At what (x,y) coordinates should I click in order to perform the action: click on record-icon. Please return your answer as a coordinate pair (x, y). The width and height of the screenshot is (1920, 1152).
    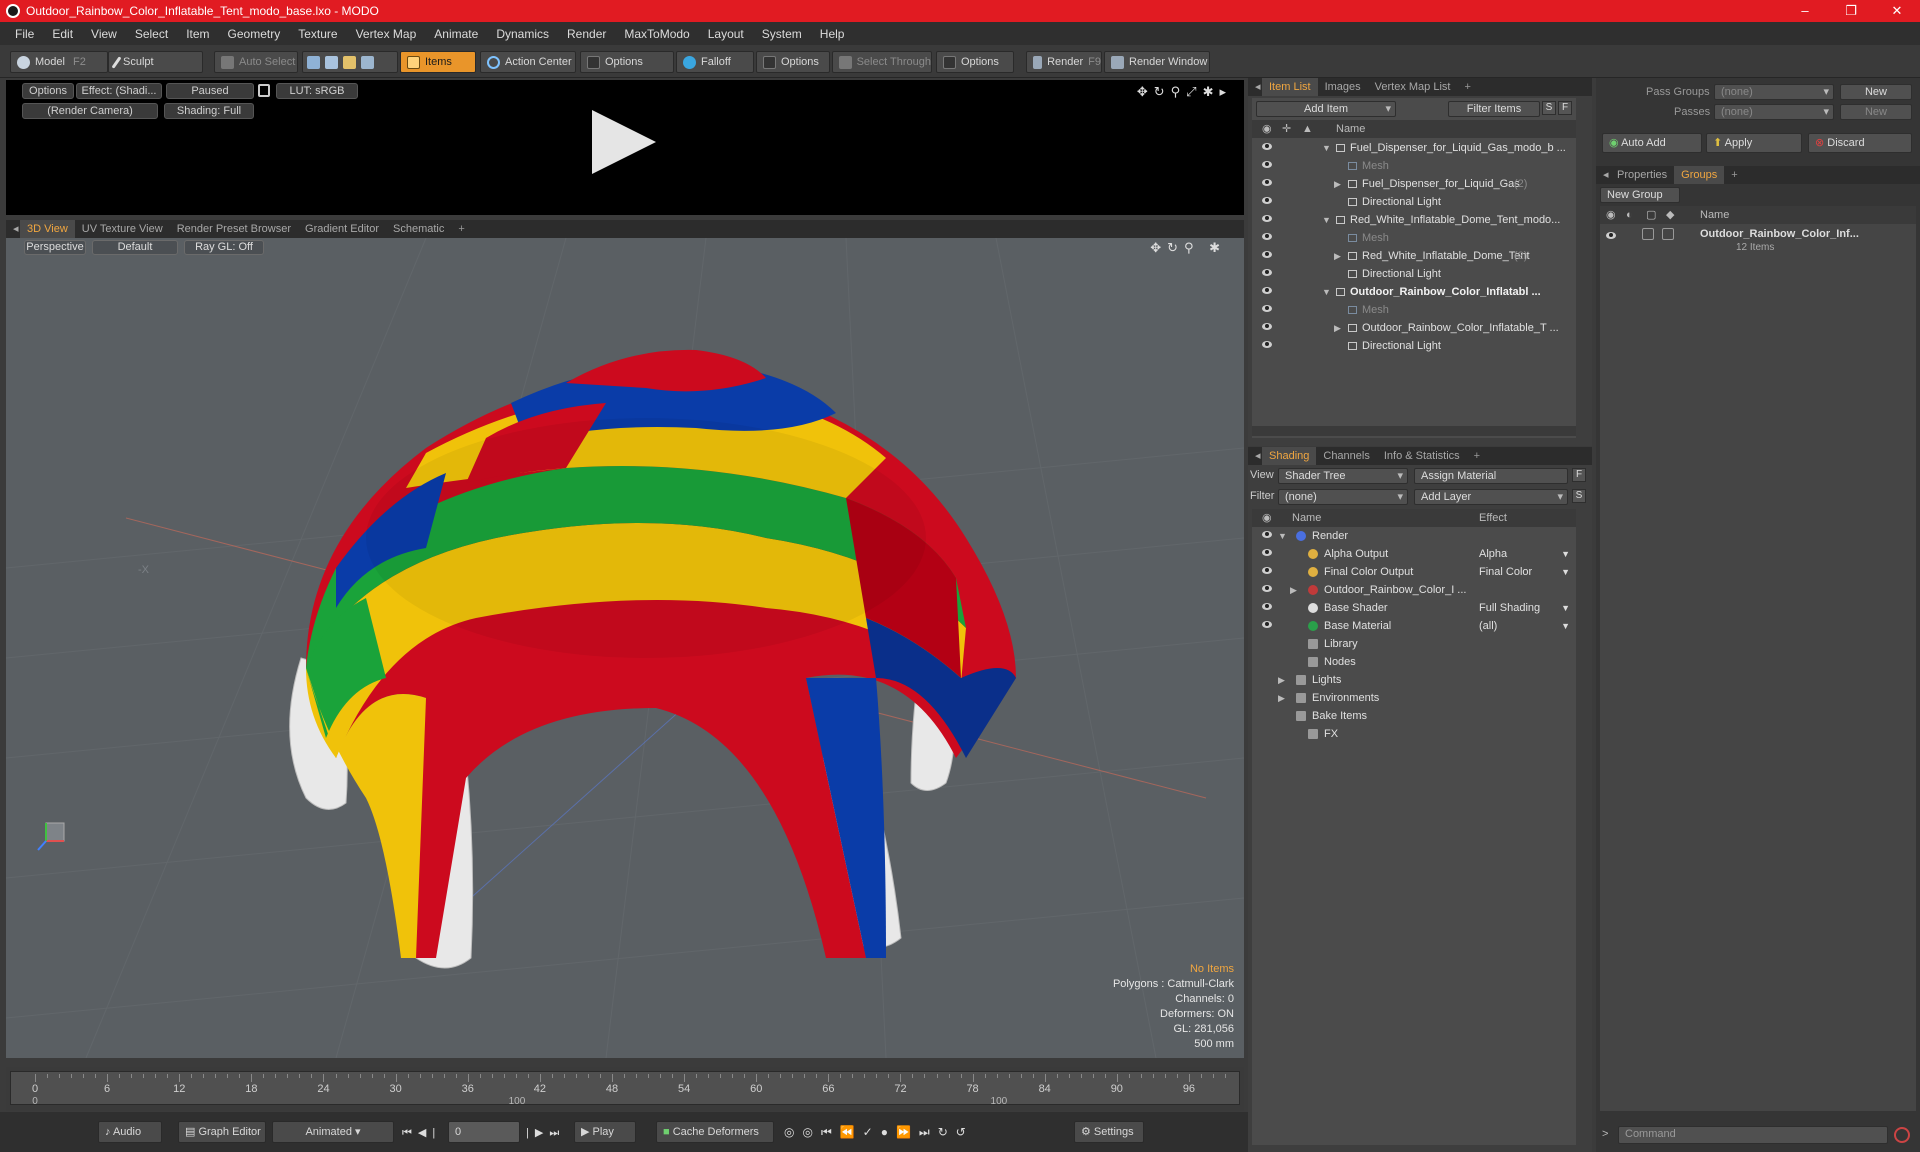
    Looking at the image, I should click on (1902, 1135).